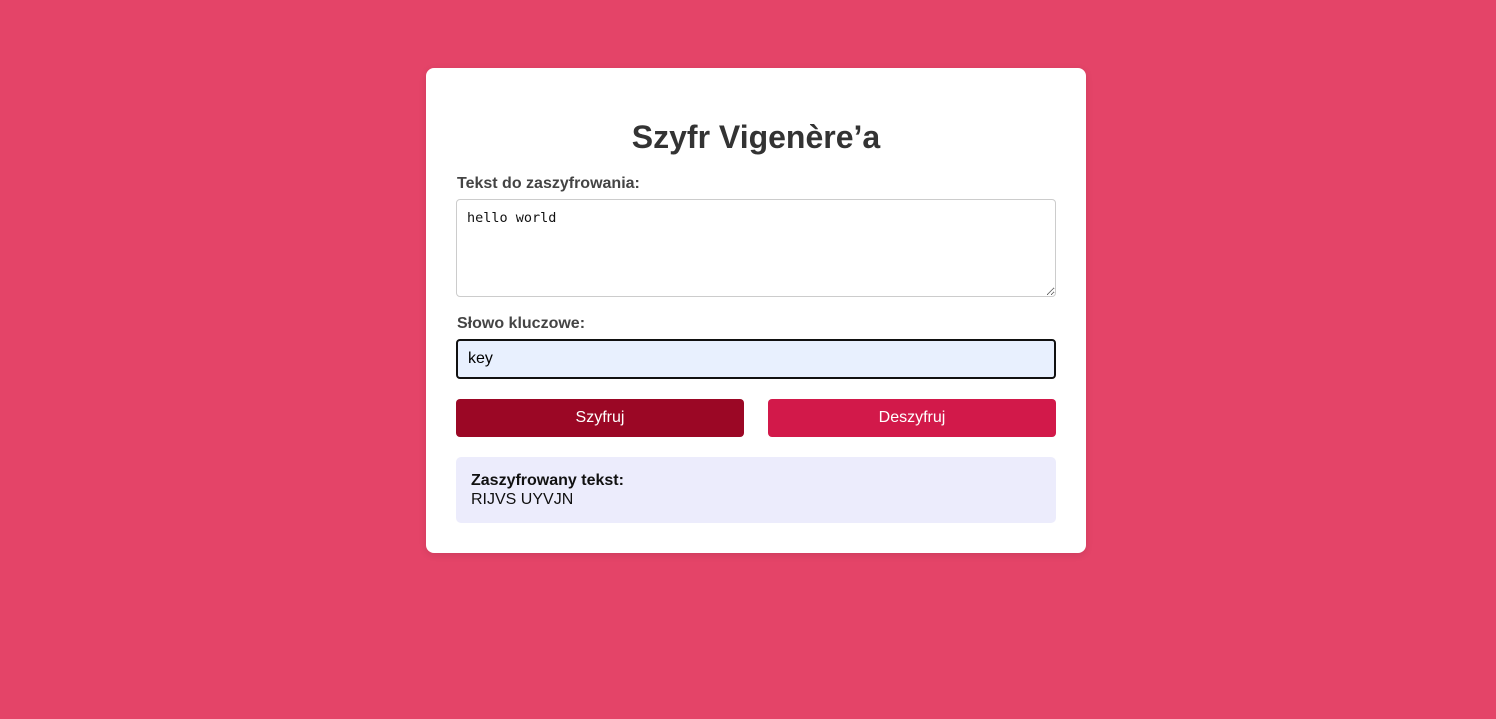 This screenshot has height=719, width=1496. Describe the element at coordinates (756, 490) in the screenshot. I see `result-box: Zaszyfrowany tekst: RIJVS UYVJN` at that location.